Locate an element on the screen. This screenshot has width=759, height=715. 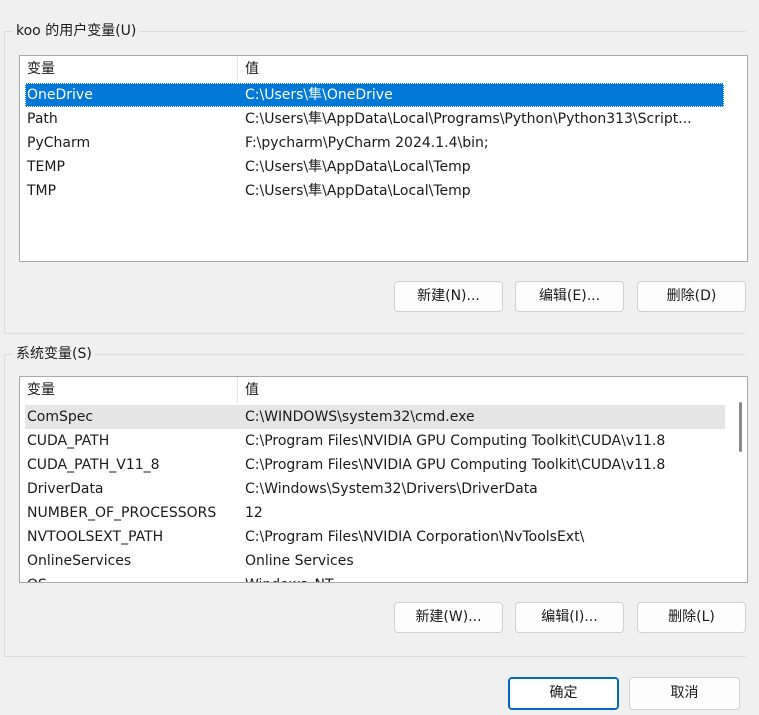
variable-name-cell: DriverData is located at coordinates (65, 489).